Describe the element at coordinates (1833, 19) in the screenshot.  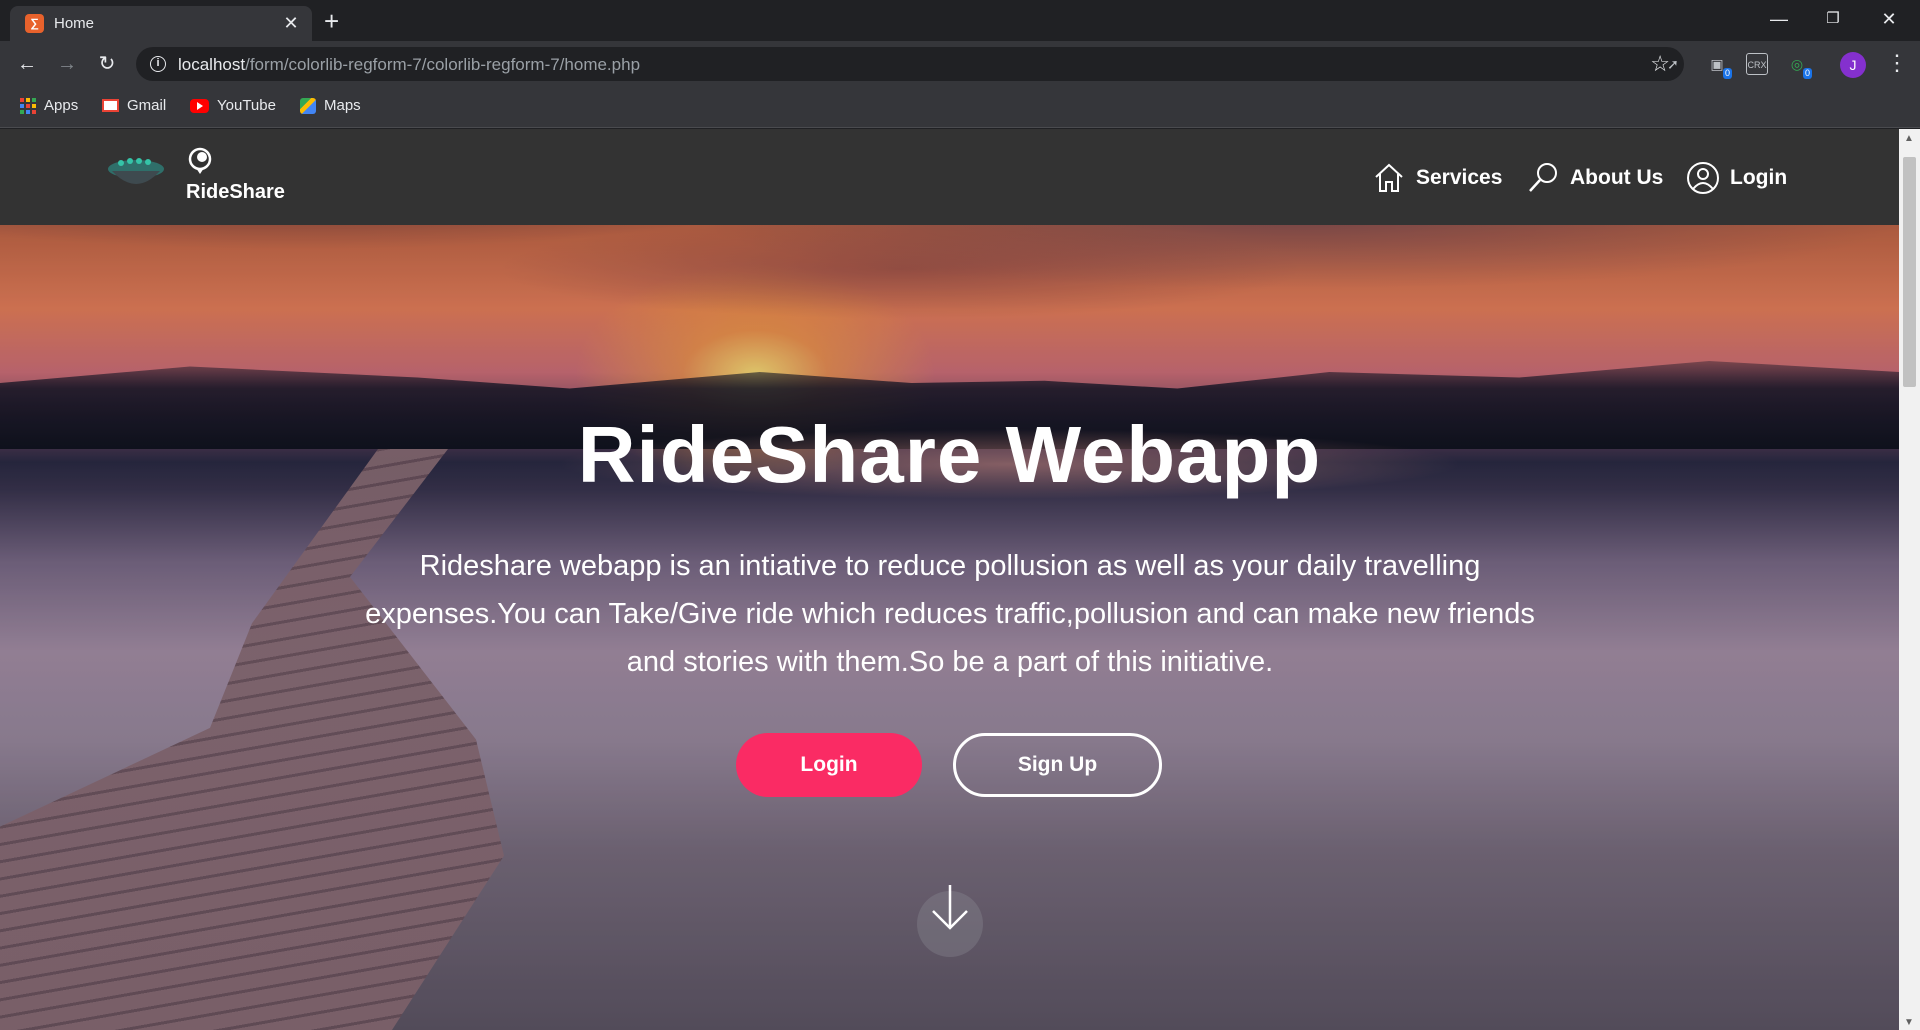
I see `restore-button: ❐` at that location.